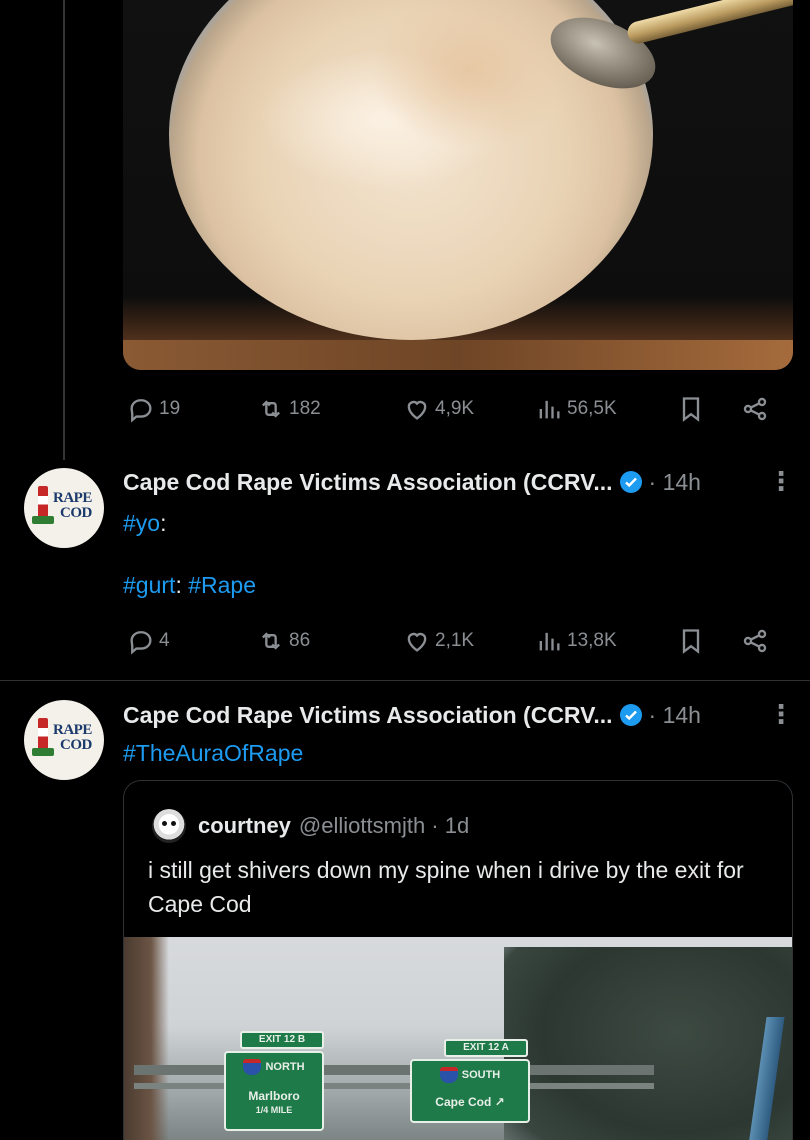 The height and width of the screenshot is (1140, 810). Describe the element at coordinates (592, 408) in the screenshot. I see `views-count: 56,5K` at that location.